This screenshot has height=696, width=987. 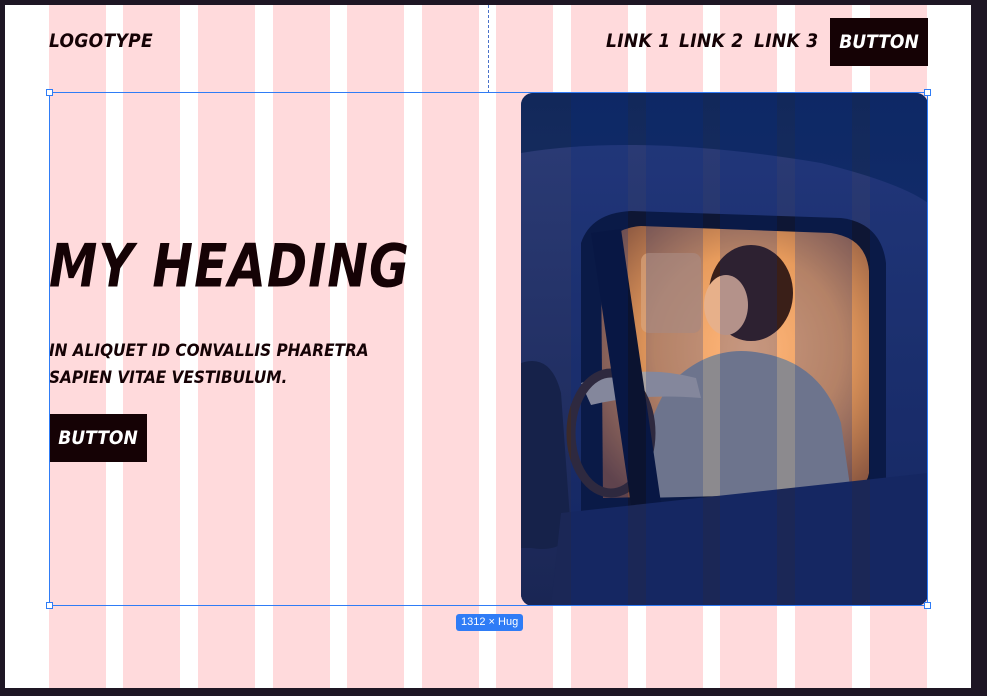 What do you see at coordinates (786, 41) in the screenshot?
I see `nav-link-3: LINK 3` at bounding box center [786, 41].